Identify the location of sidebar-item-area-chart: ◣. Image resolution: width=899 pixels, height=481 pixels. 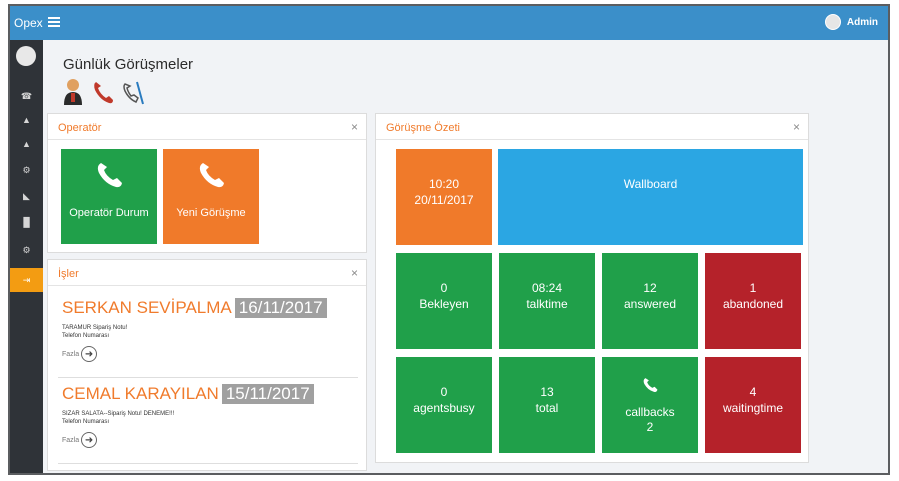
(26, 196).